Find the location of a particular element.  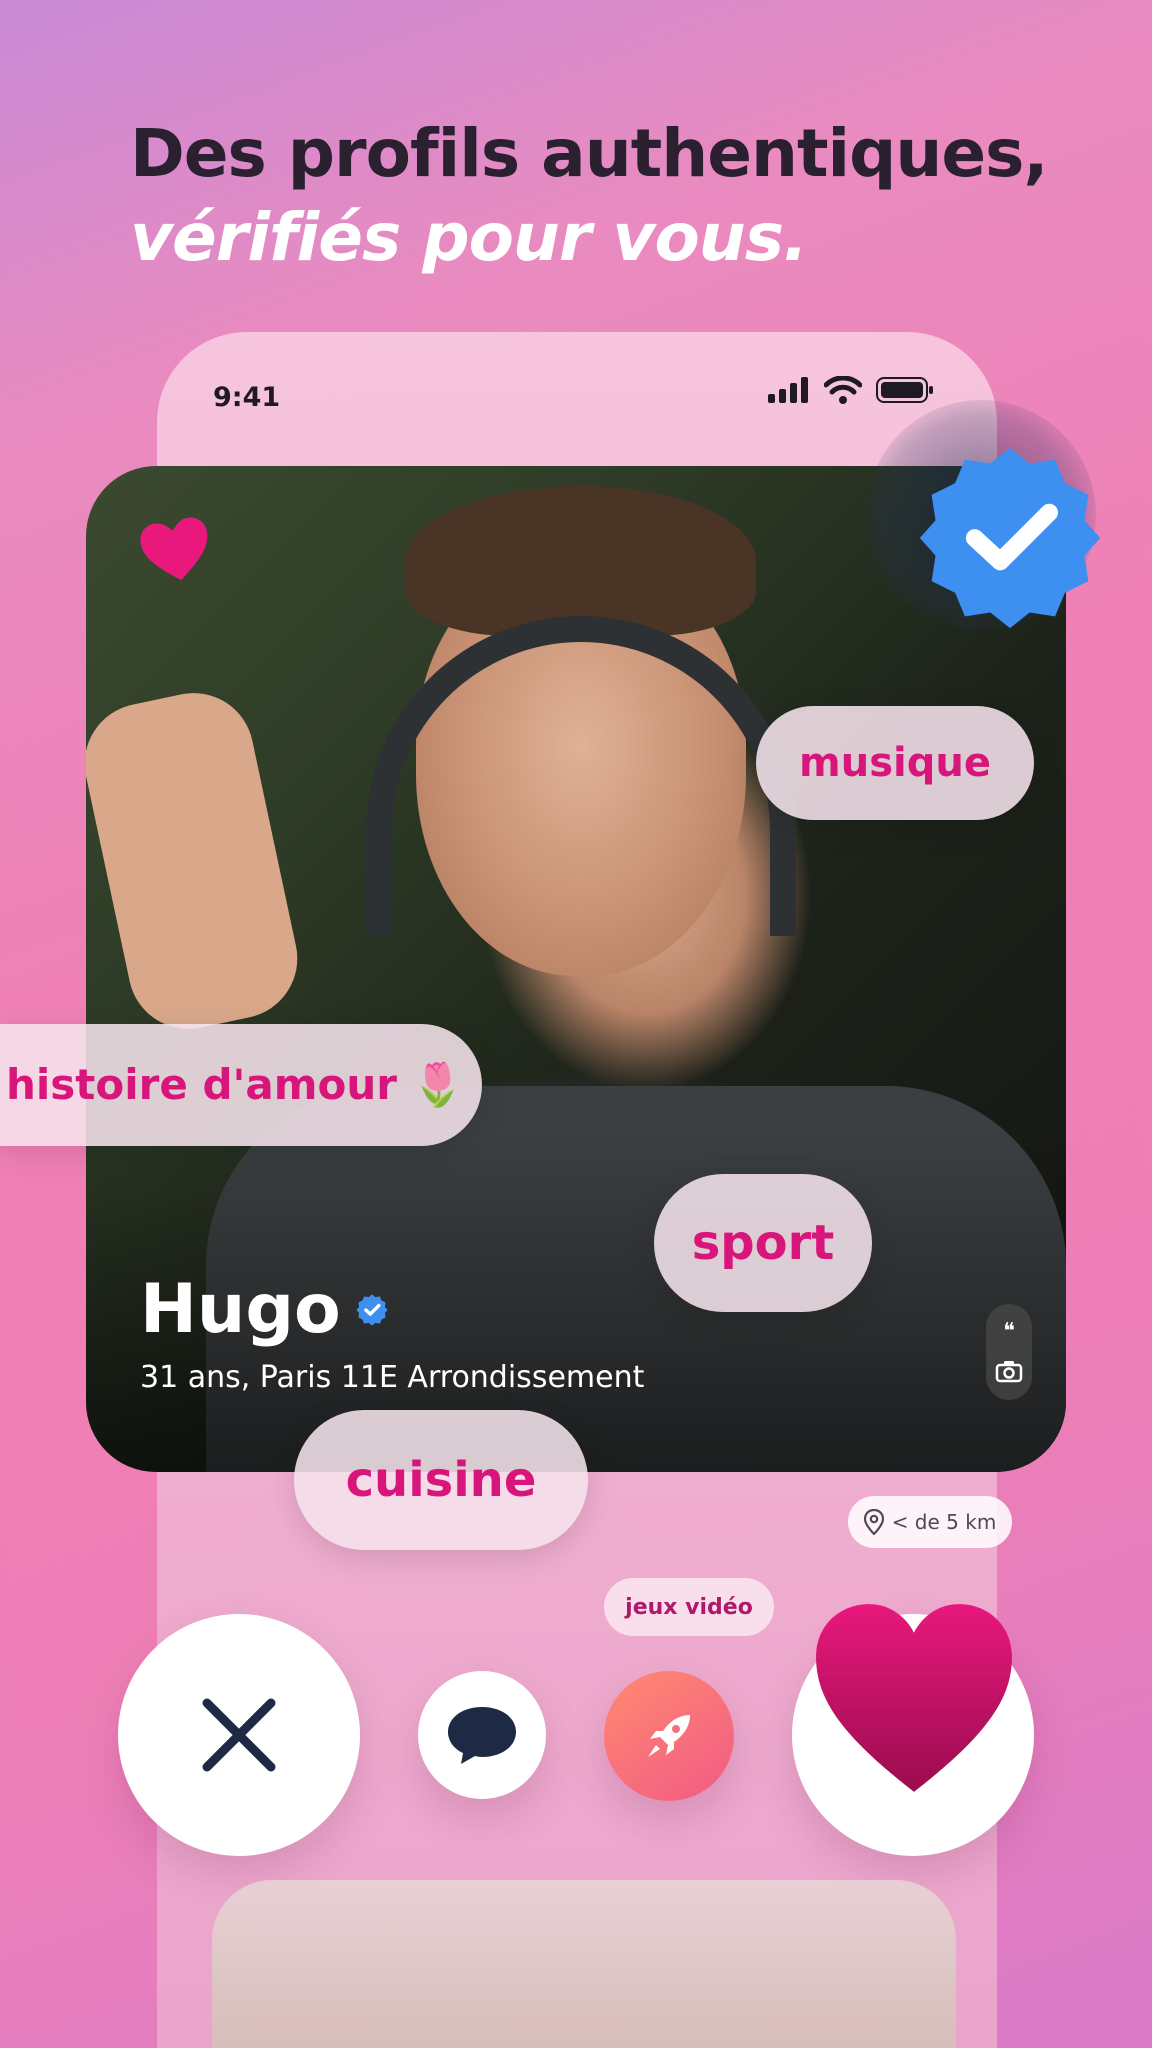

headline-line-2: vérifiés pour vous. is located at coordinates (469, 237).